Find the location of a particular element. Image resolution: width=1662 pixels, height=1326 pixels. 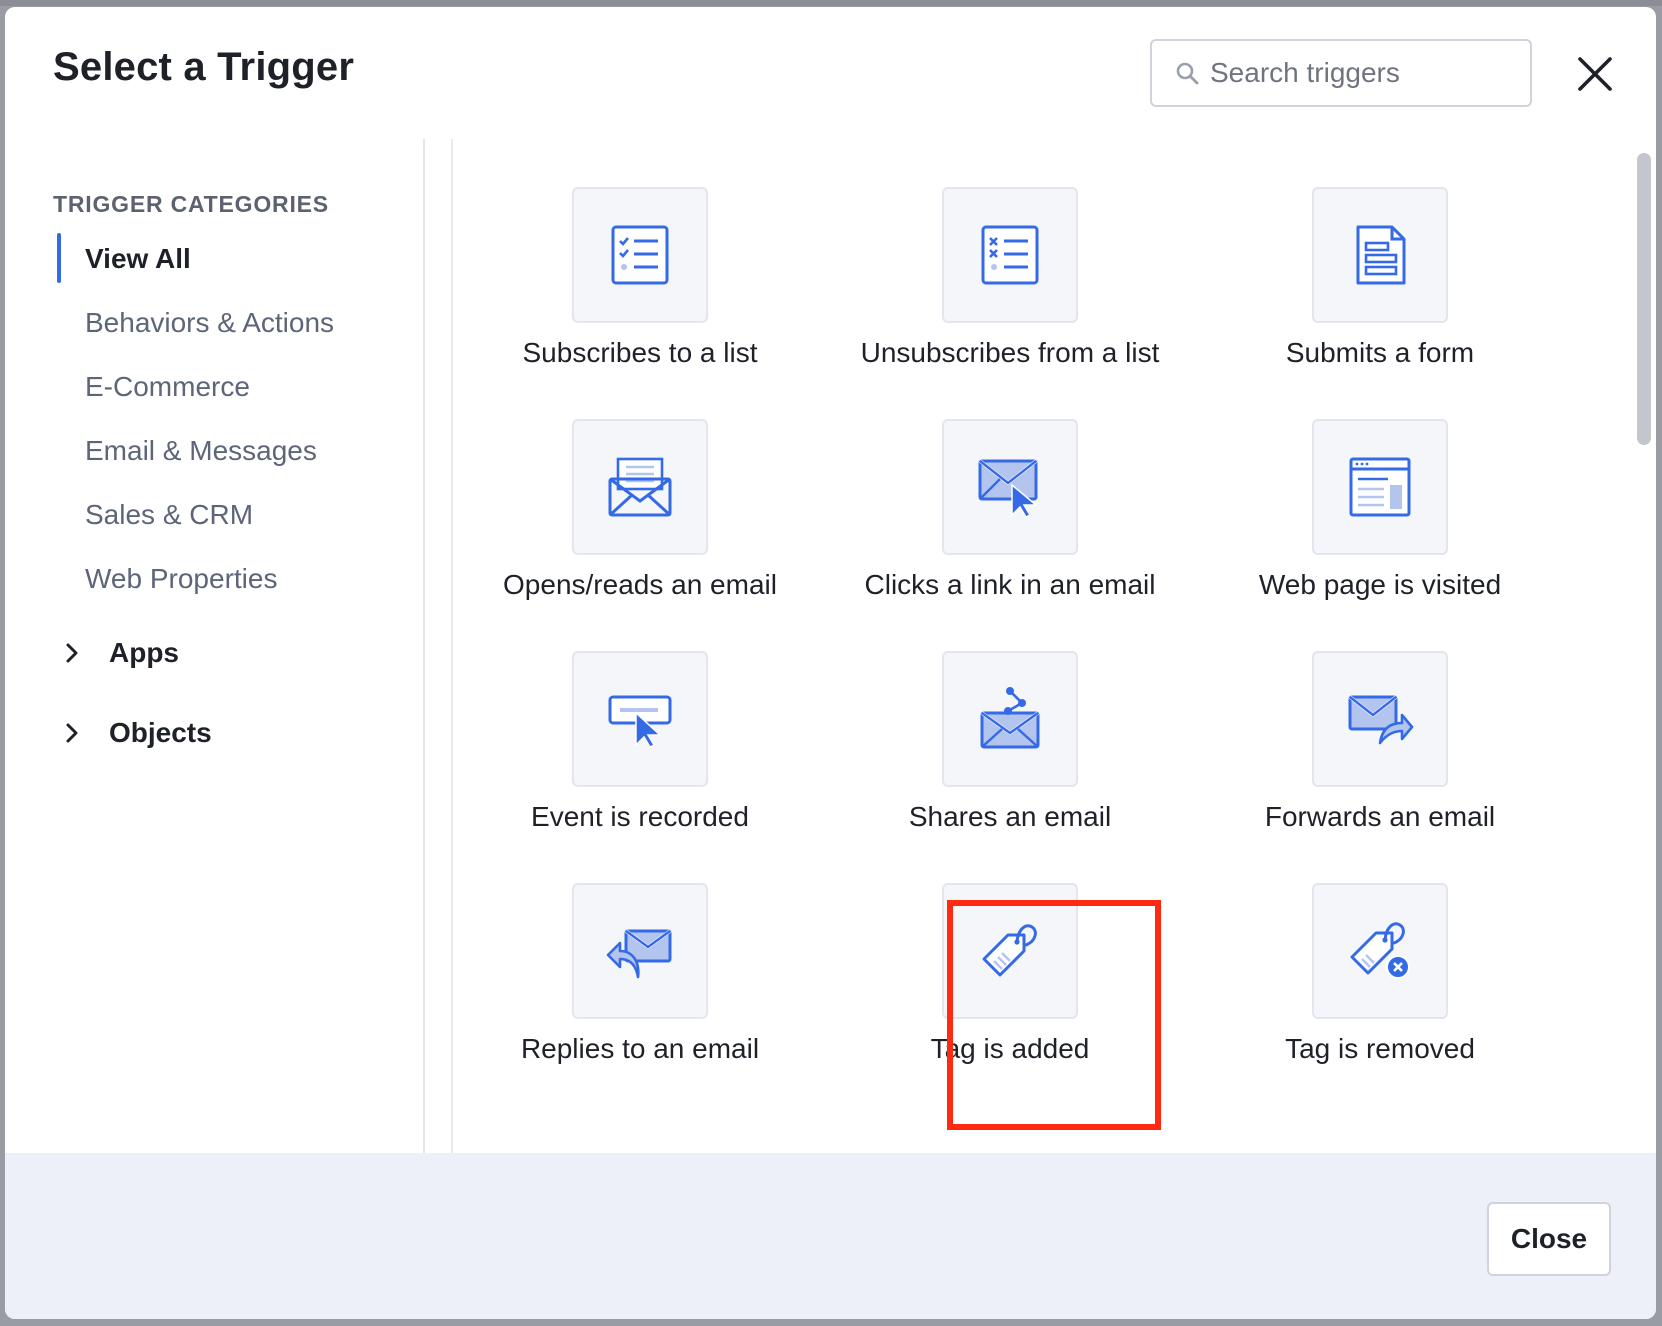

trigger-label: Forwards an email is located at coordinates (1380, 816).